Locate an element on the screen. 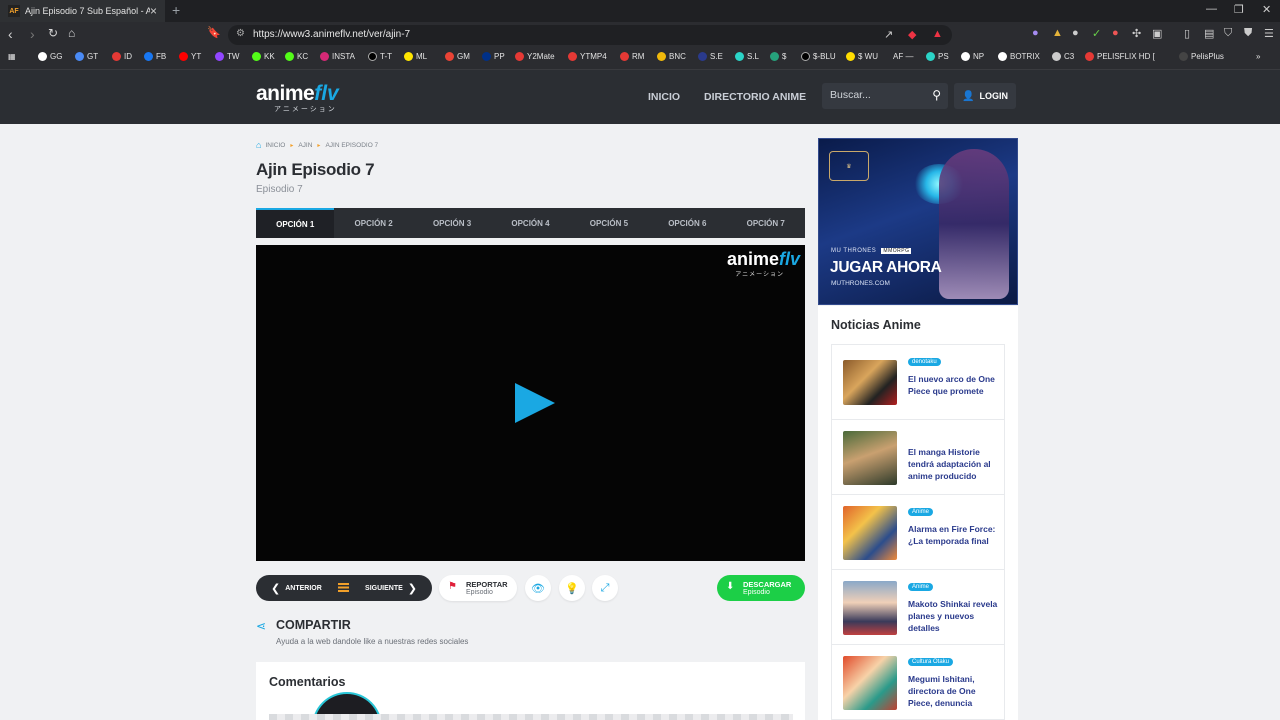 The image size is (1280, 720). share-page-icon: ↗ is located at coordinates (888, 34).